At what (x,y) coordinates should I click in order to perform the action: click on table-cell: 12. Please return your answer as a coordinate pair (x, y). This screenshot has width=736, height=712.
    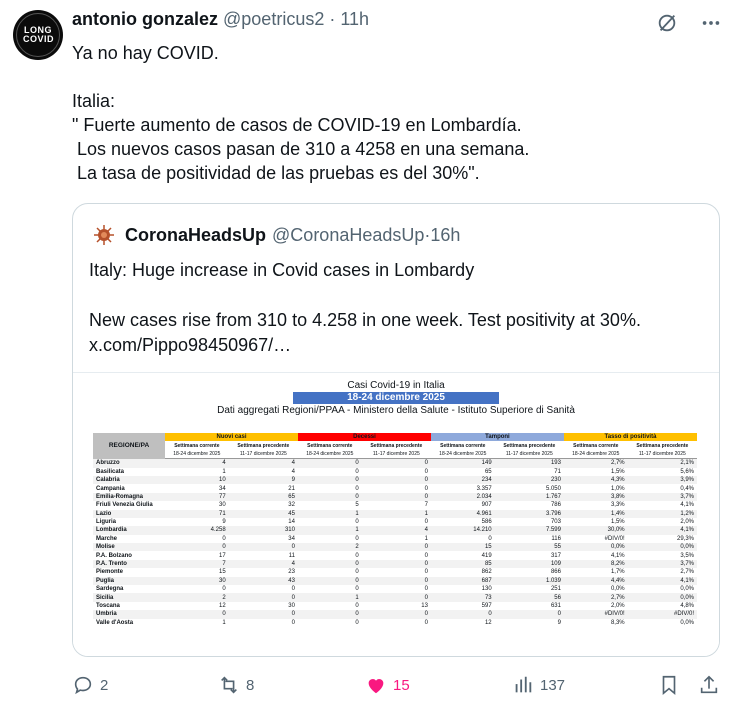
    Looking at the image, I should click on (488, 622).